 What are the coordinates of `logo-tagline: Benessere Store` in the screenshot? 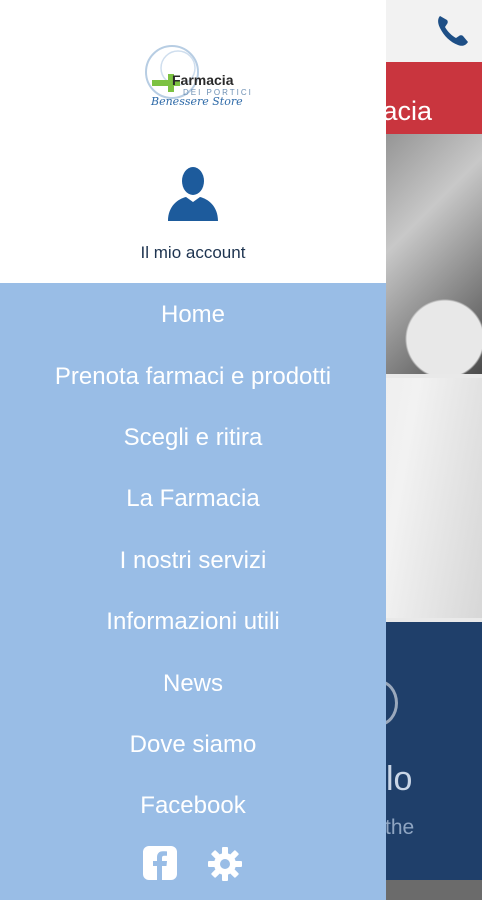 It's located at (197, 101).